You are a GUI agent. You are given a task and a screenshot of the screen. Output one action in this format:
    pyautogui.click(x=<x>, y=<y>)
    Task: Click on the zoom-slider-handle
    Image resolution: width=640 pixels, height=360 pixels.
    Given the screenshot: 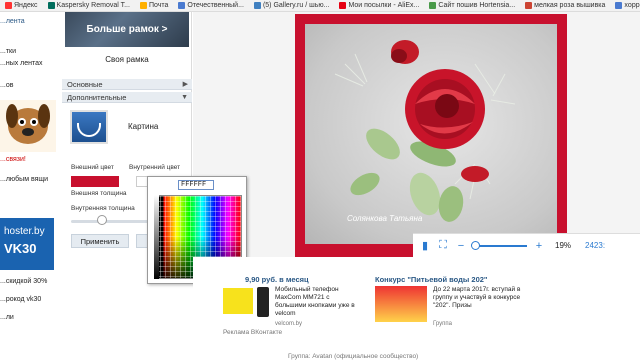 What is the action you would take?
    pyautogui.click(x=475, y=245)
    